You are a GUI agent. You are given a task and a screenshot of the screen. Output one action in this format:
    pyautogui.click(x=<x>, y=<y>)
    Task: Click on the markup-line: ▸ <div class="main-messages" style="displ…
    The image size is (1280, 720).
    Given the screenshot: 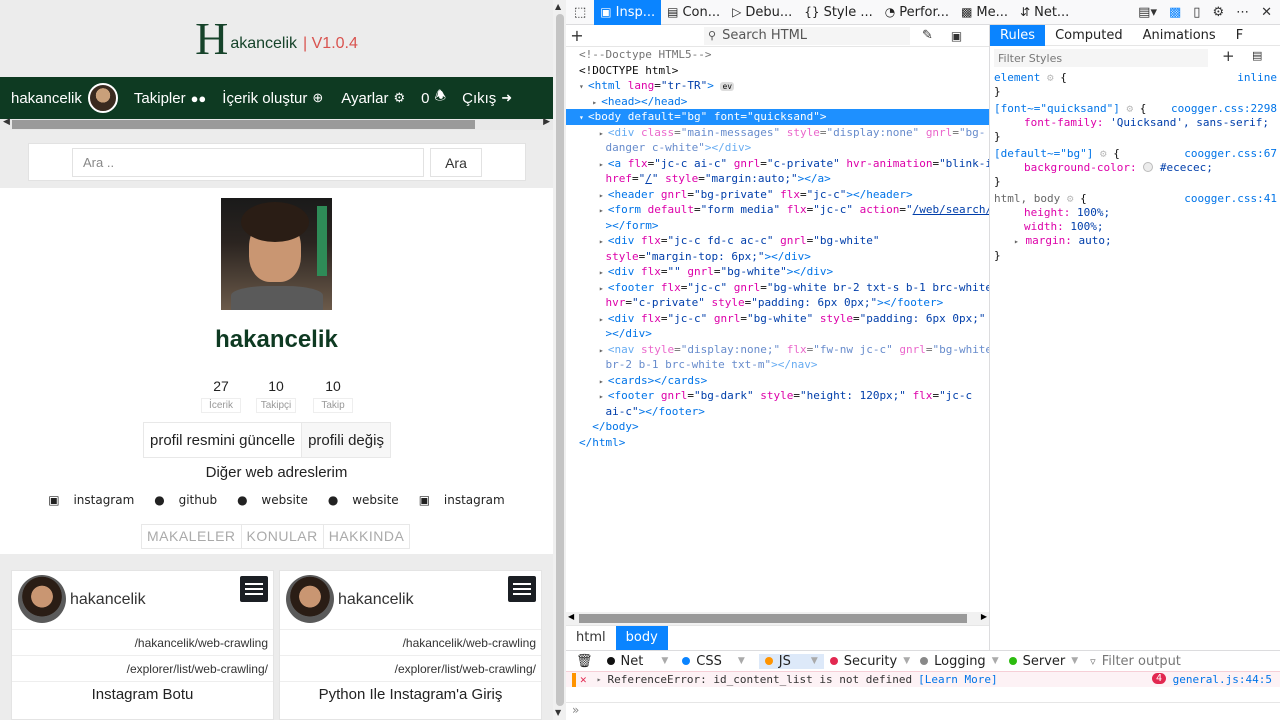 What is the action you would take?
    pyautogui.click(x=777, y=133)
    